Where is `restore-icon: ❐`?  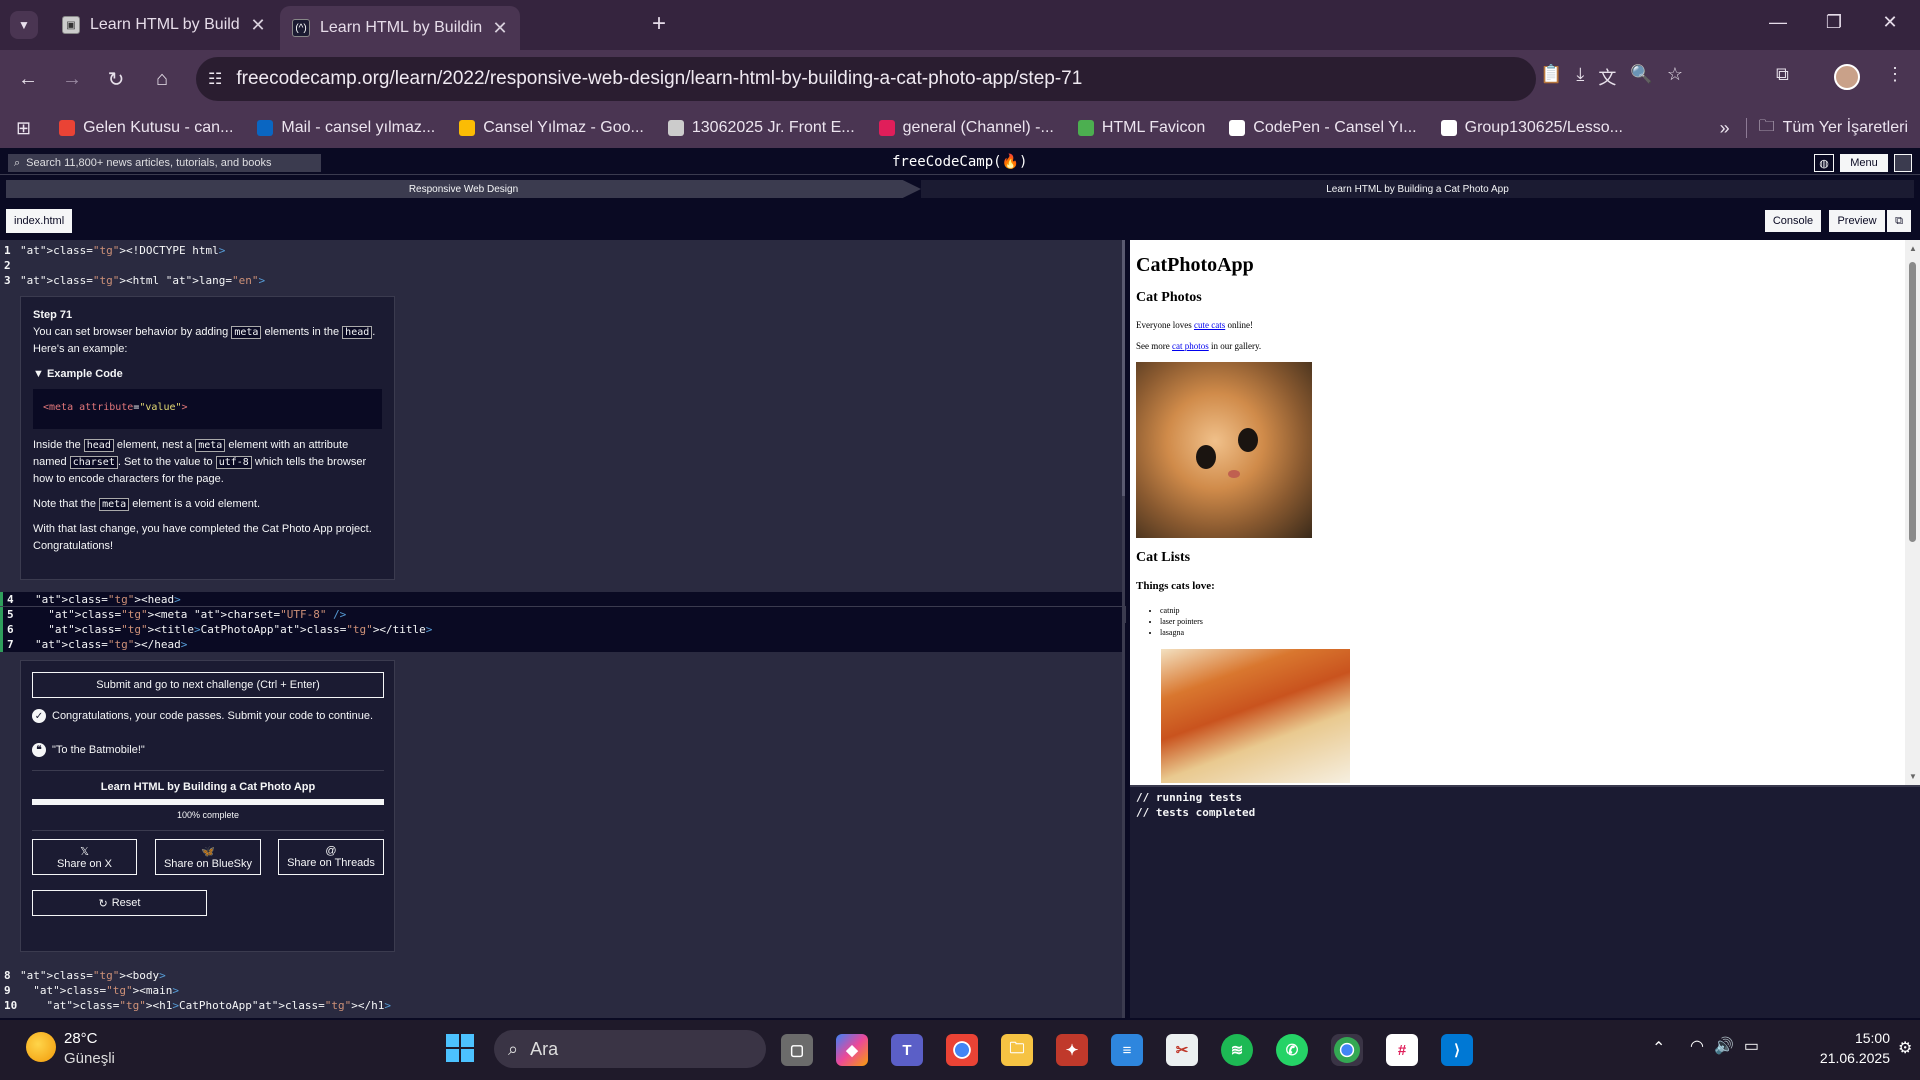 restore-icon: ❐ is located at coordinates (1834, 22).